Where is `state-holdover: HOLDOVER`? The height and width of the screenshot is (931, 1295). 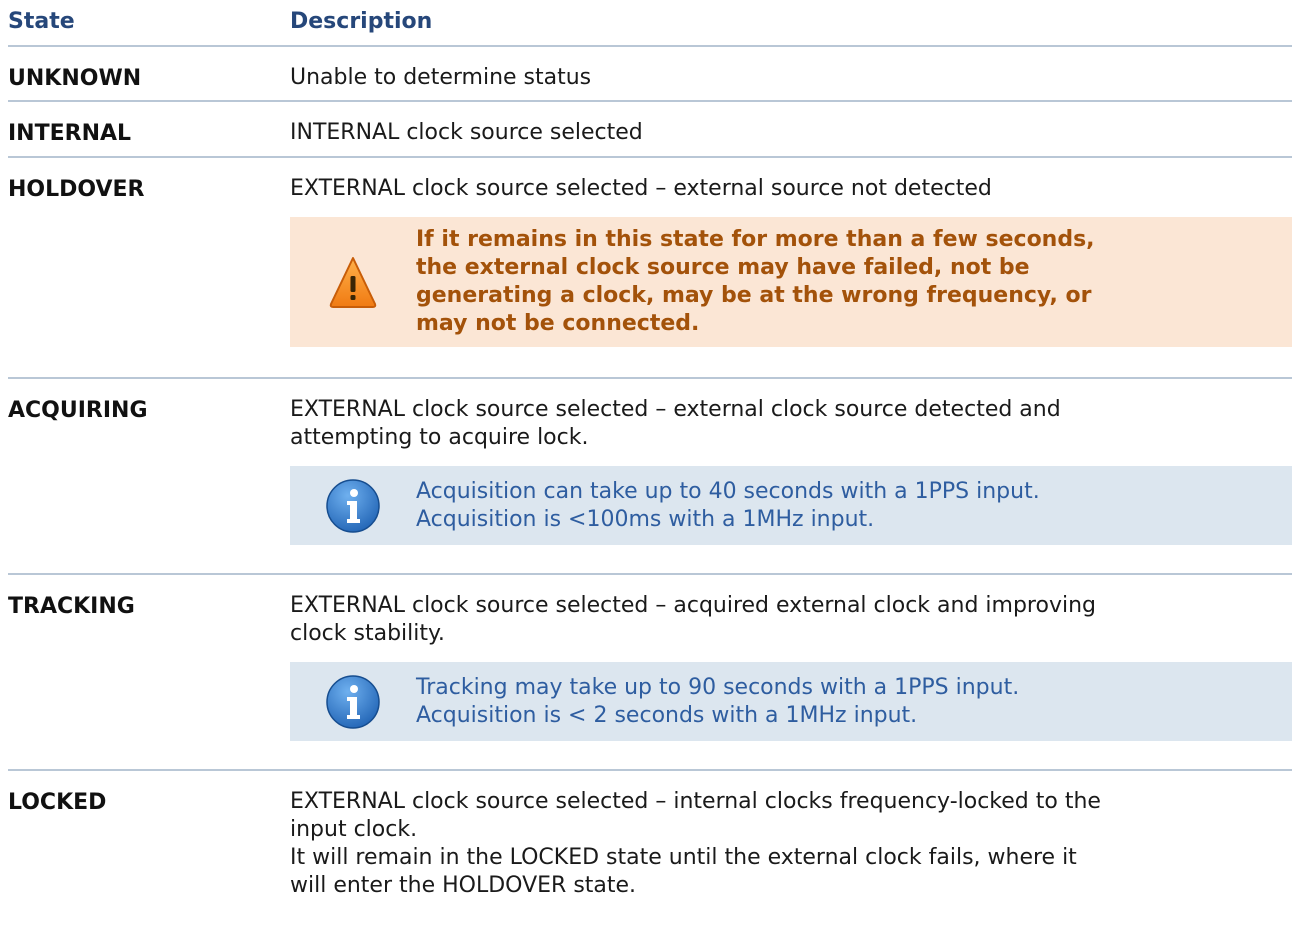 state-holdover: HOLDOVER is located at coordinates (76, 189).